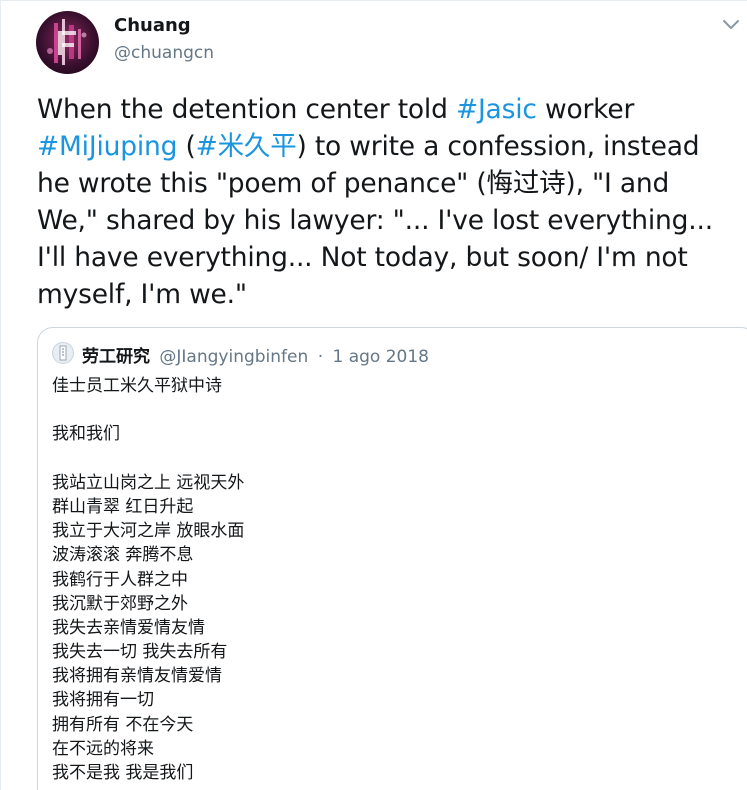 The image size is (747, 790). What do you see at coordinates (152, 25) in the screenshot?
I see `author-name: Chuang` at bounding box center [152, 25].